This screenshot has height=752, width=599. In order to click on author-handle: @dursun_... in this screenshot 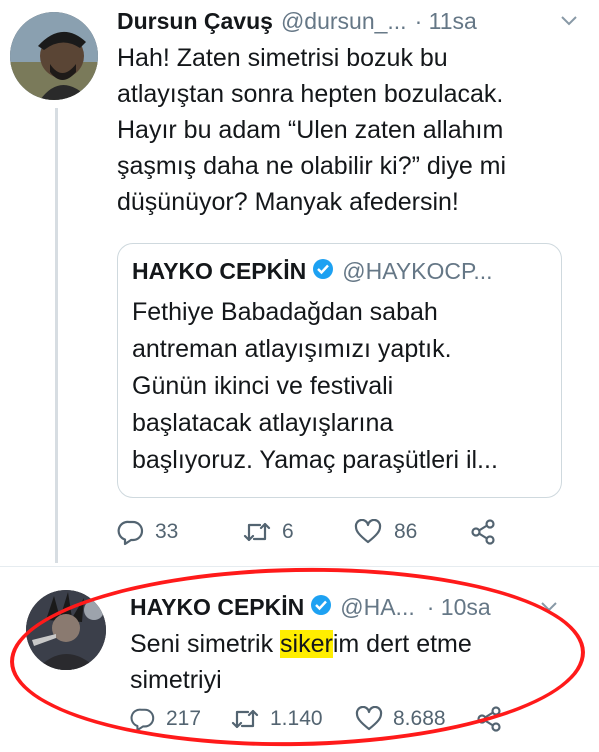, I will do `click(344, 21)`.